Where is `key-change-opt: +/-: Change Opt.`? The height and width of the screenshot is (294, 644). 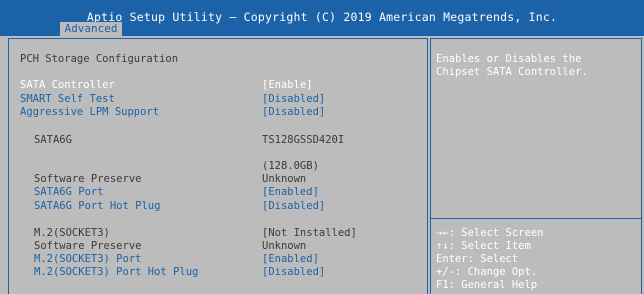 key-change-opt: +/-: Change Opt. is located at coordinates (487, 272).